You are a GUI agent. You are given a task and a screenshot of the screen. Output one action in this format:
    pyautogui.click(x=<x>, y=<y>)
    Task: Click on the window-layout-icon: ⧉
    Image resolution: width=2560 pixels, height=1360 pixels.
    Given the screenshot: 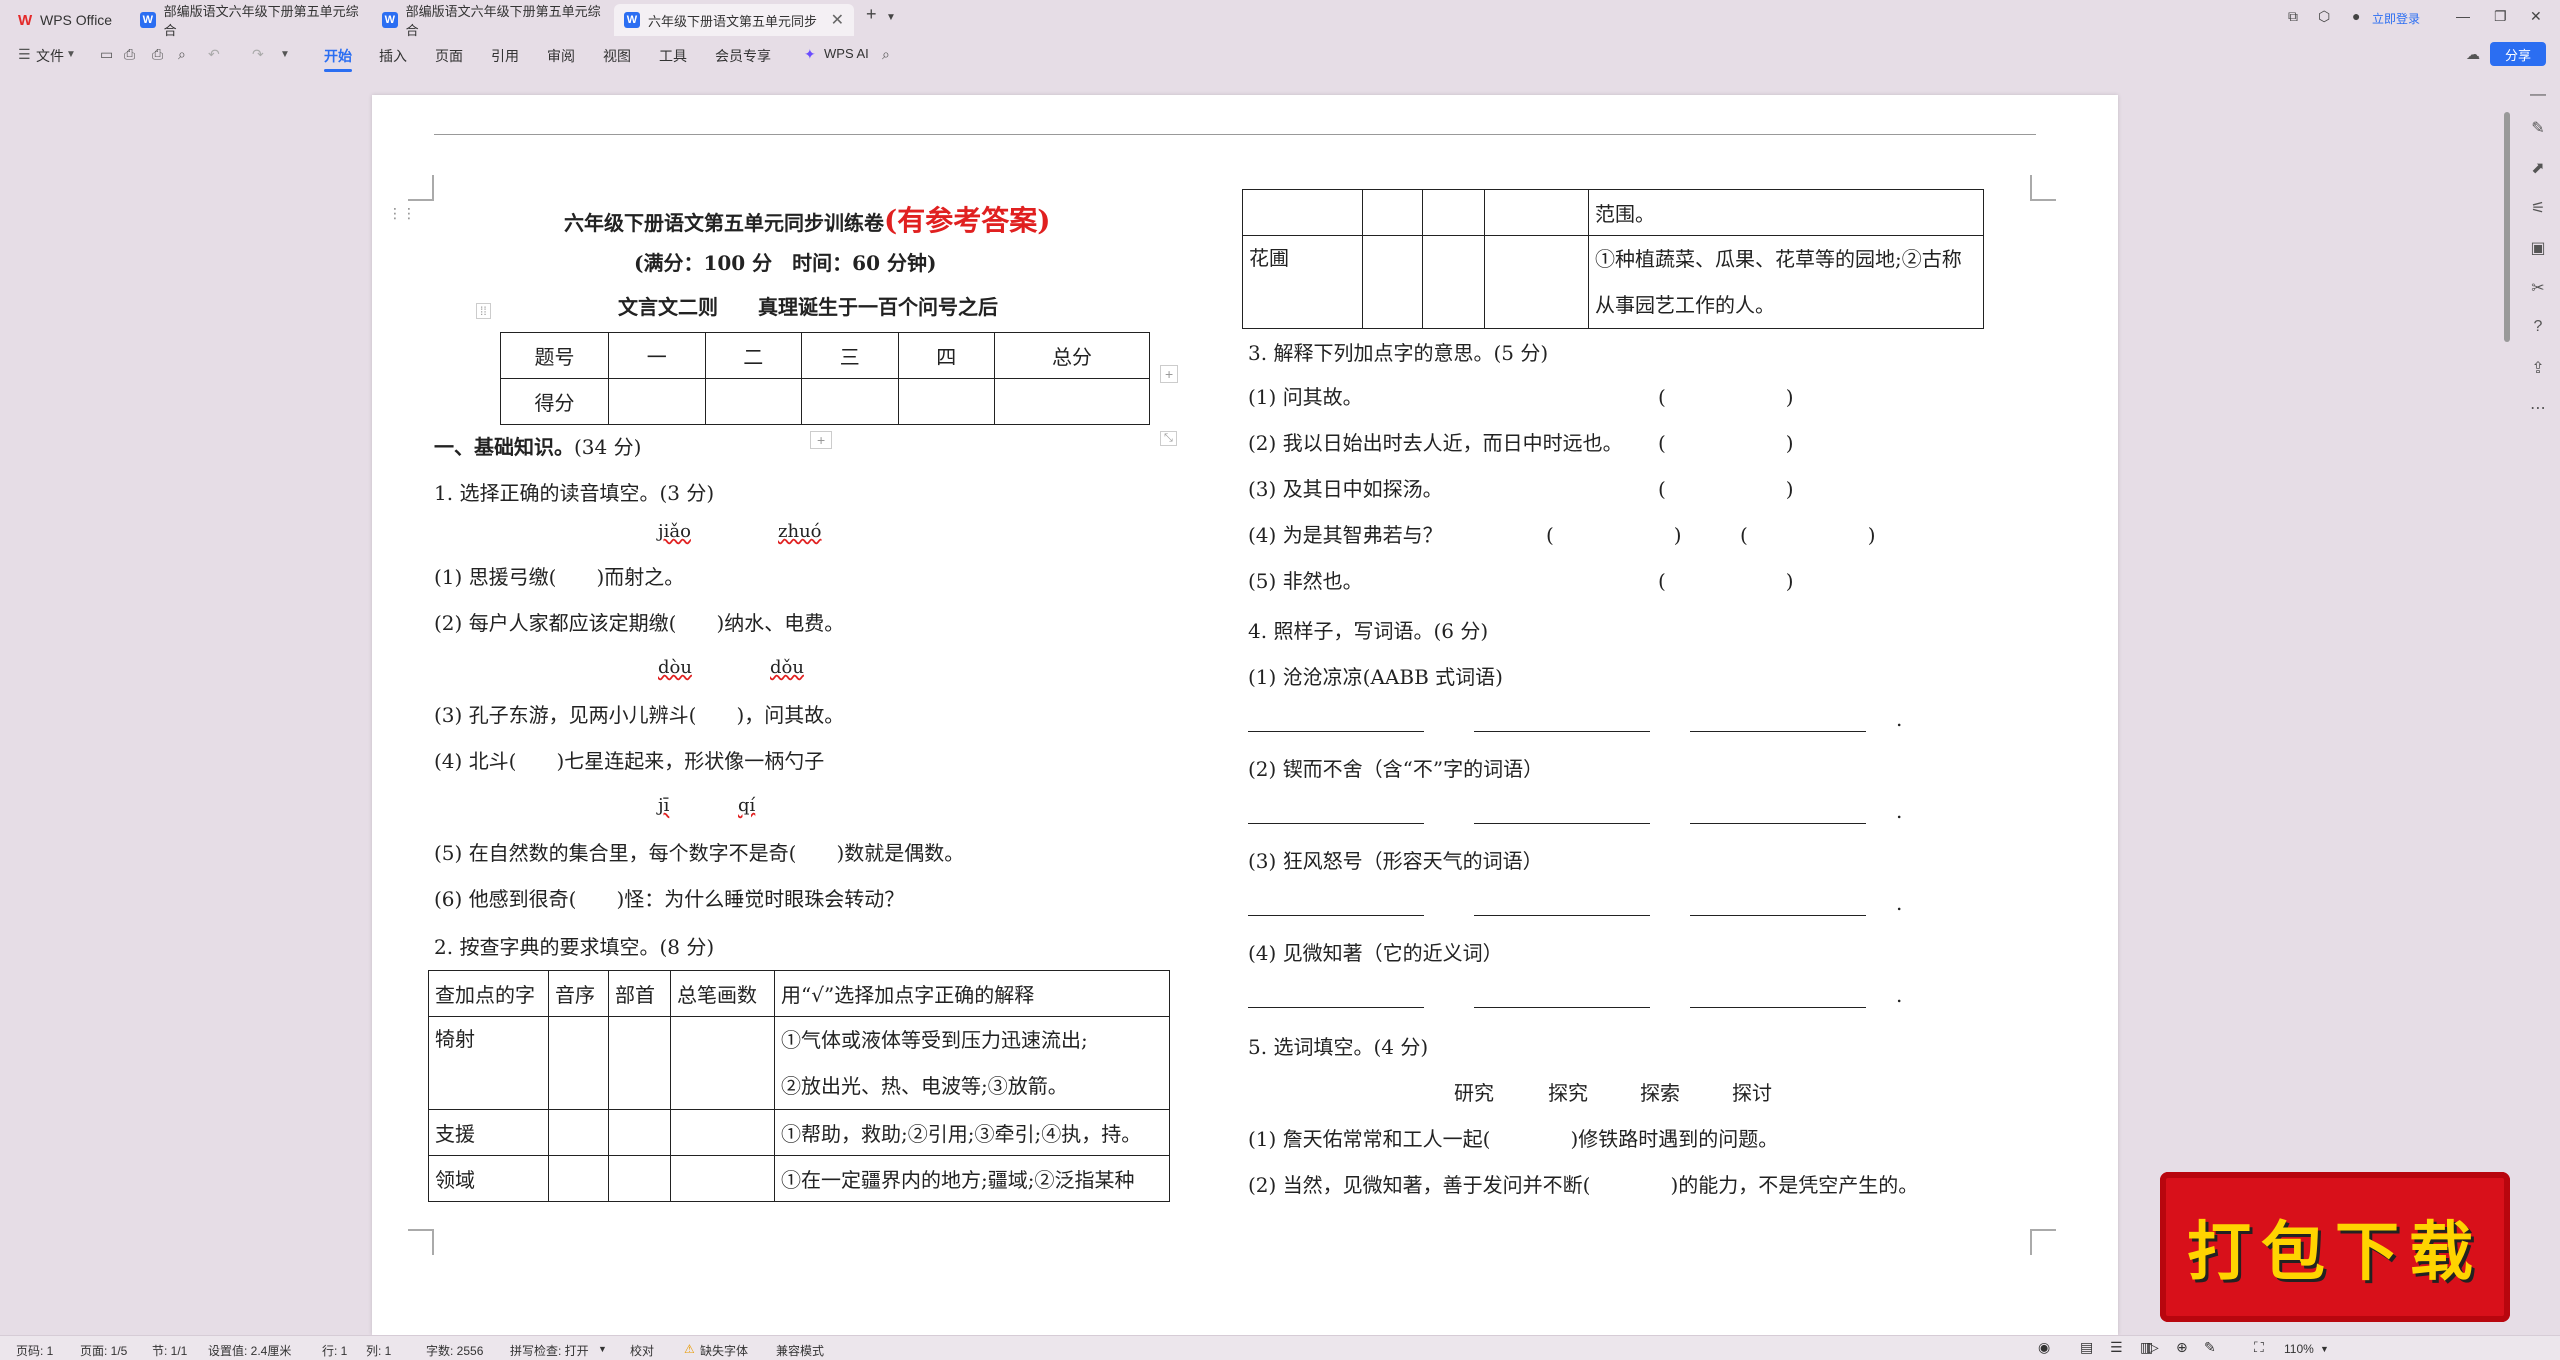 What is the action you would take?
    pyautogui.click(x=2293, y=16)
    